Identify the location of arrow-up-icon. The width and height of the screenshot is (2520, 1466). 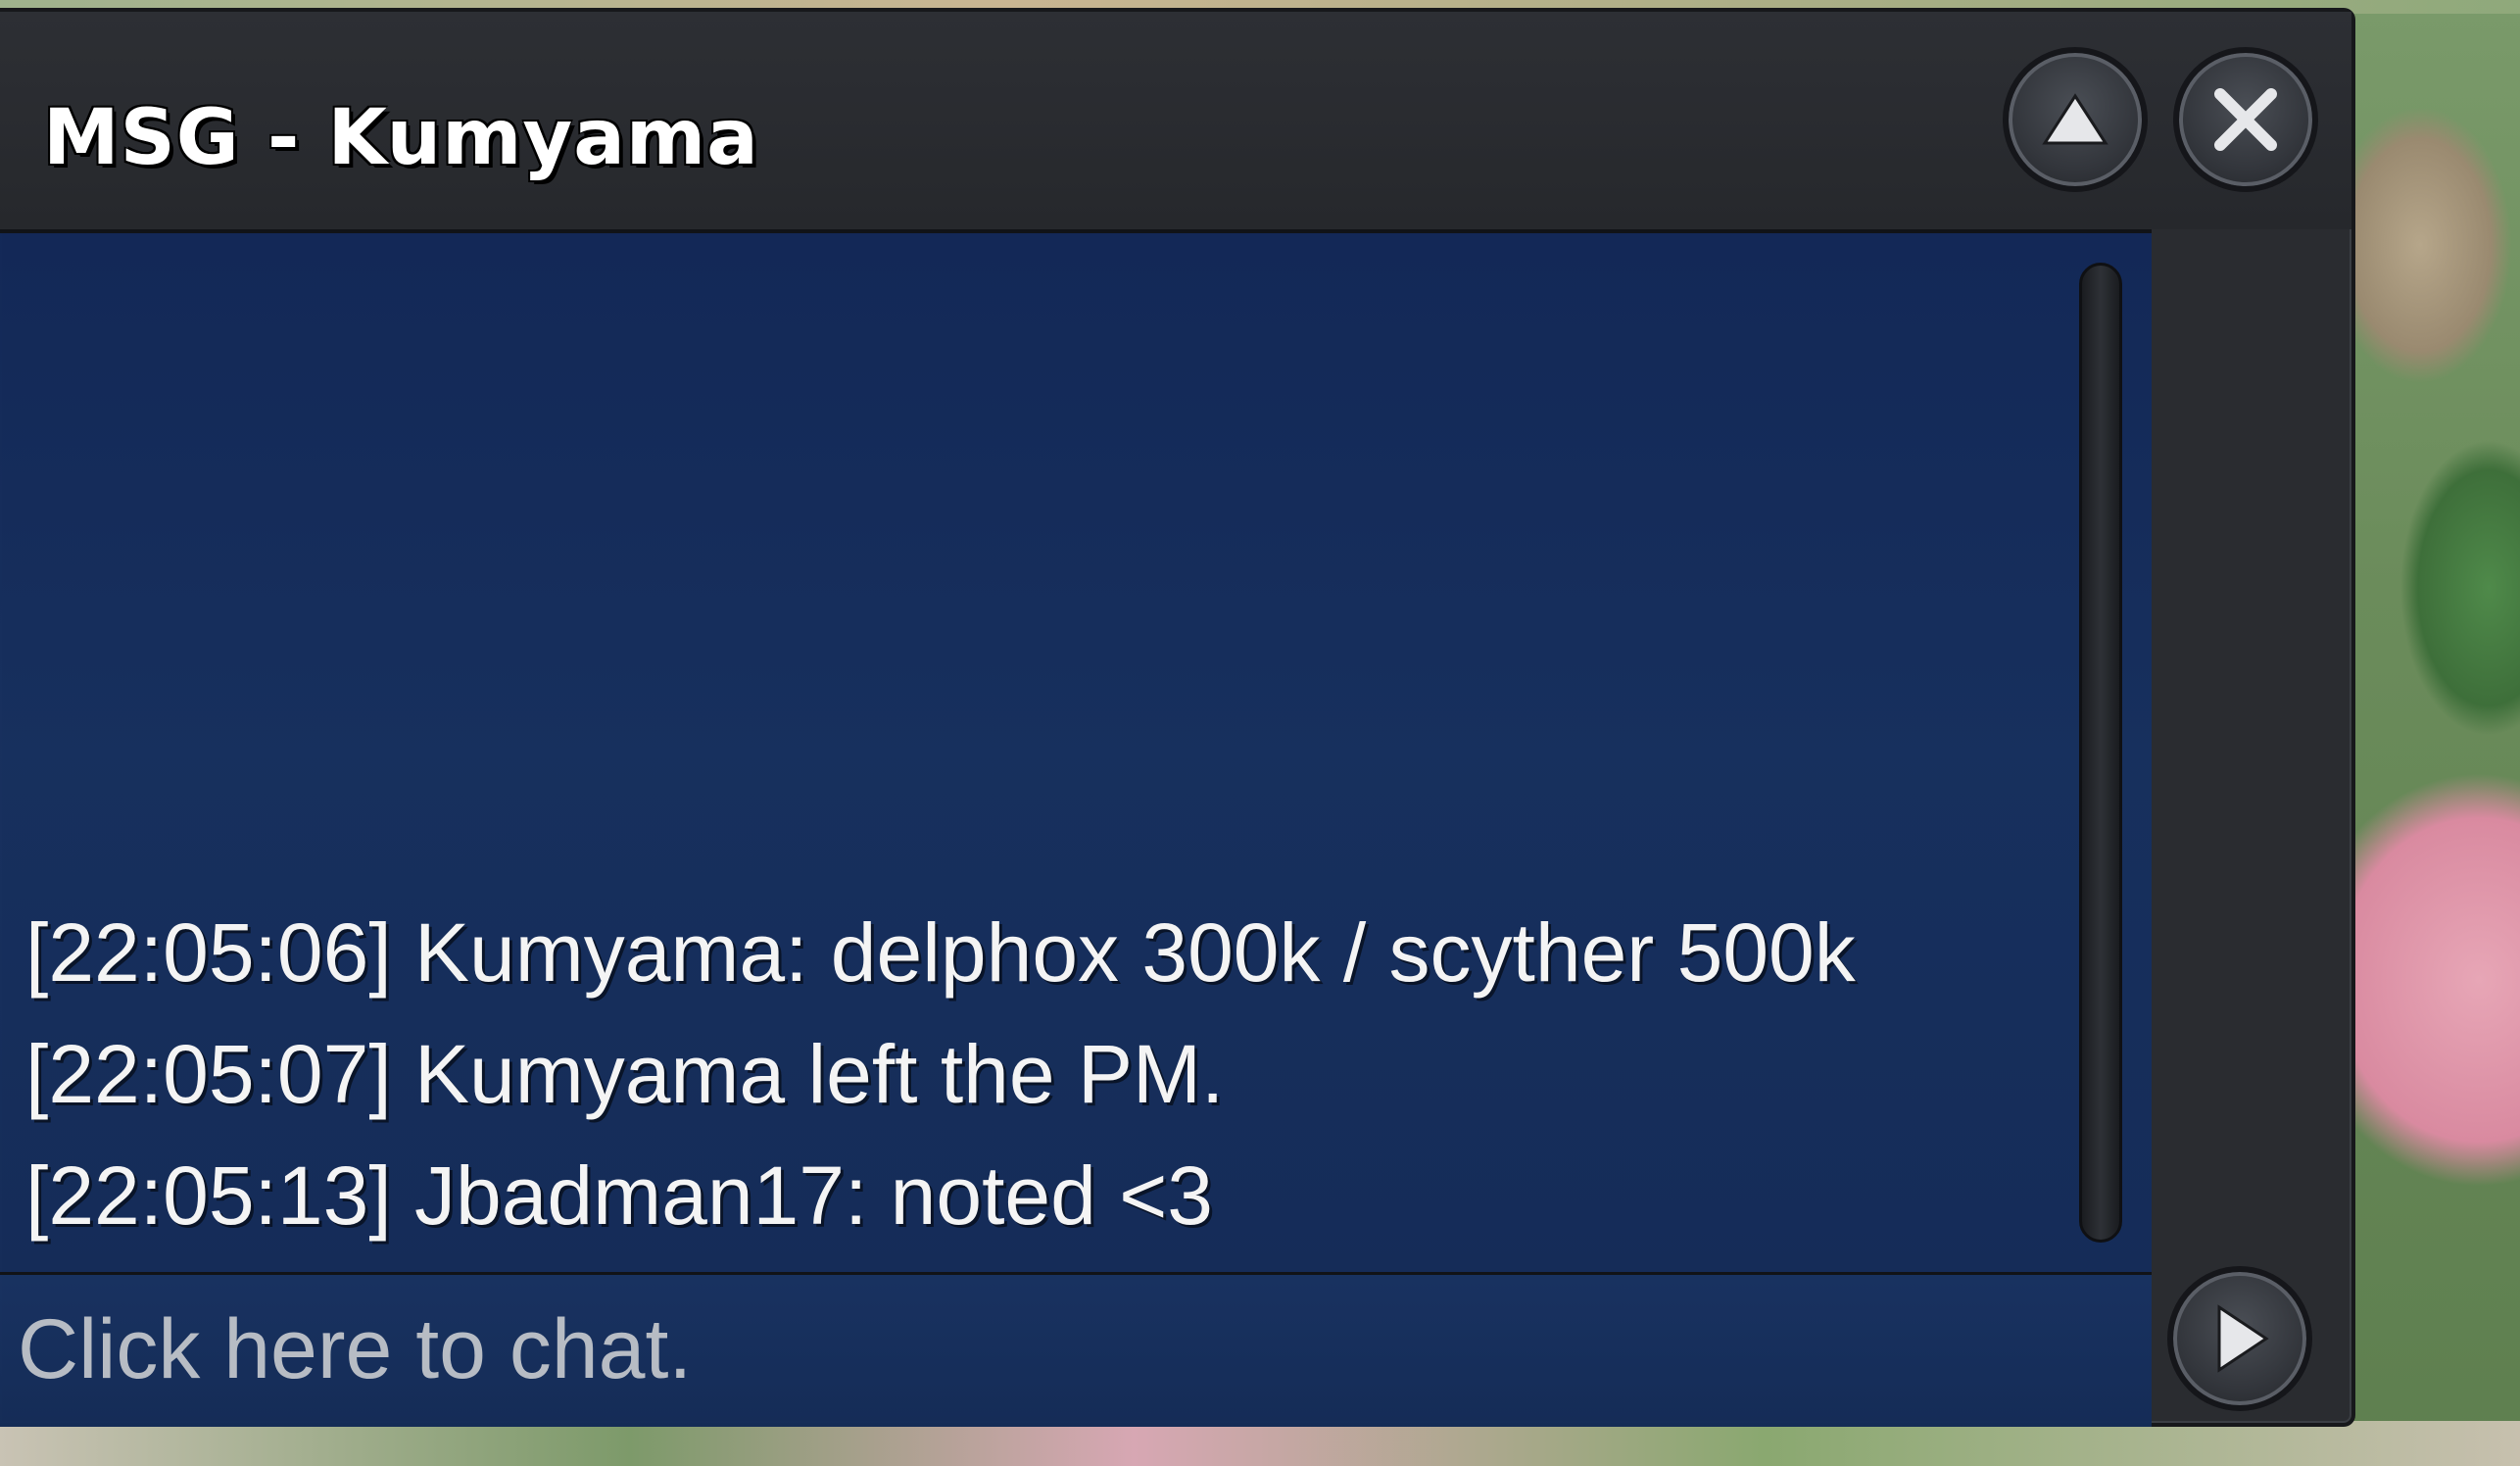
(2075, 120).